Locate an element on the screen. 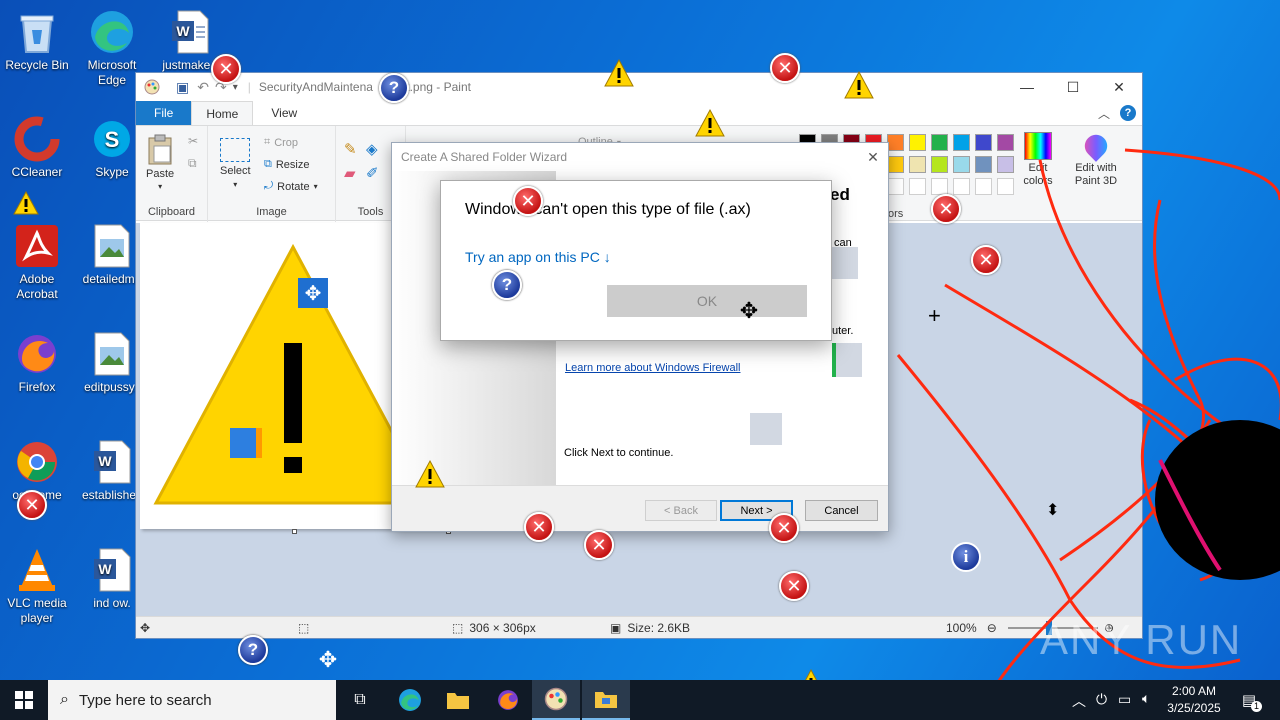  desktop-icon-recycle-bin: Recycle Bin is located at coordinates (37, 40).